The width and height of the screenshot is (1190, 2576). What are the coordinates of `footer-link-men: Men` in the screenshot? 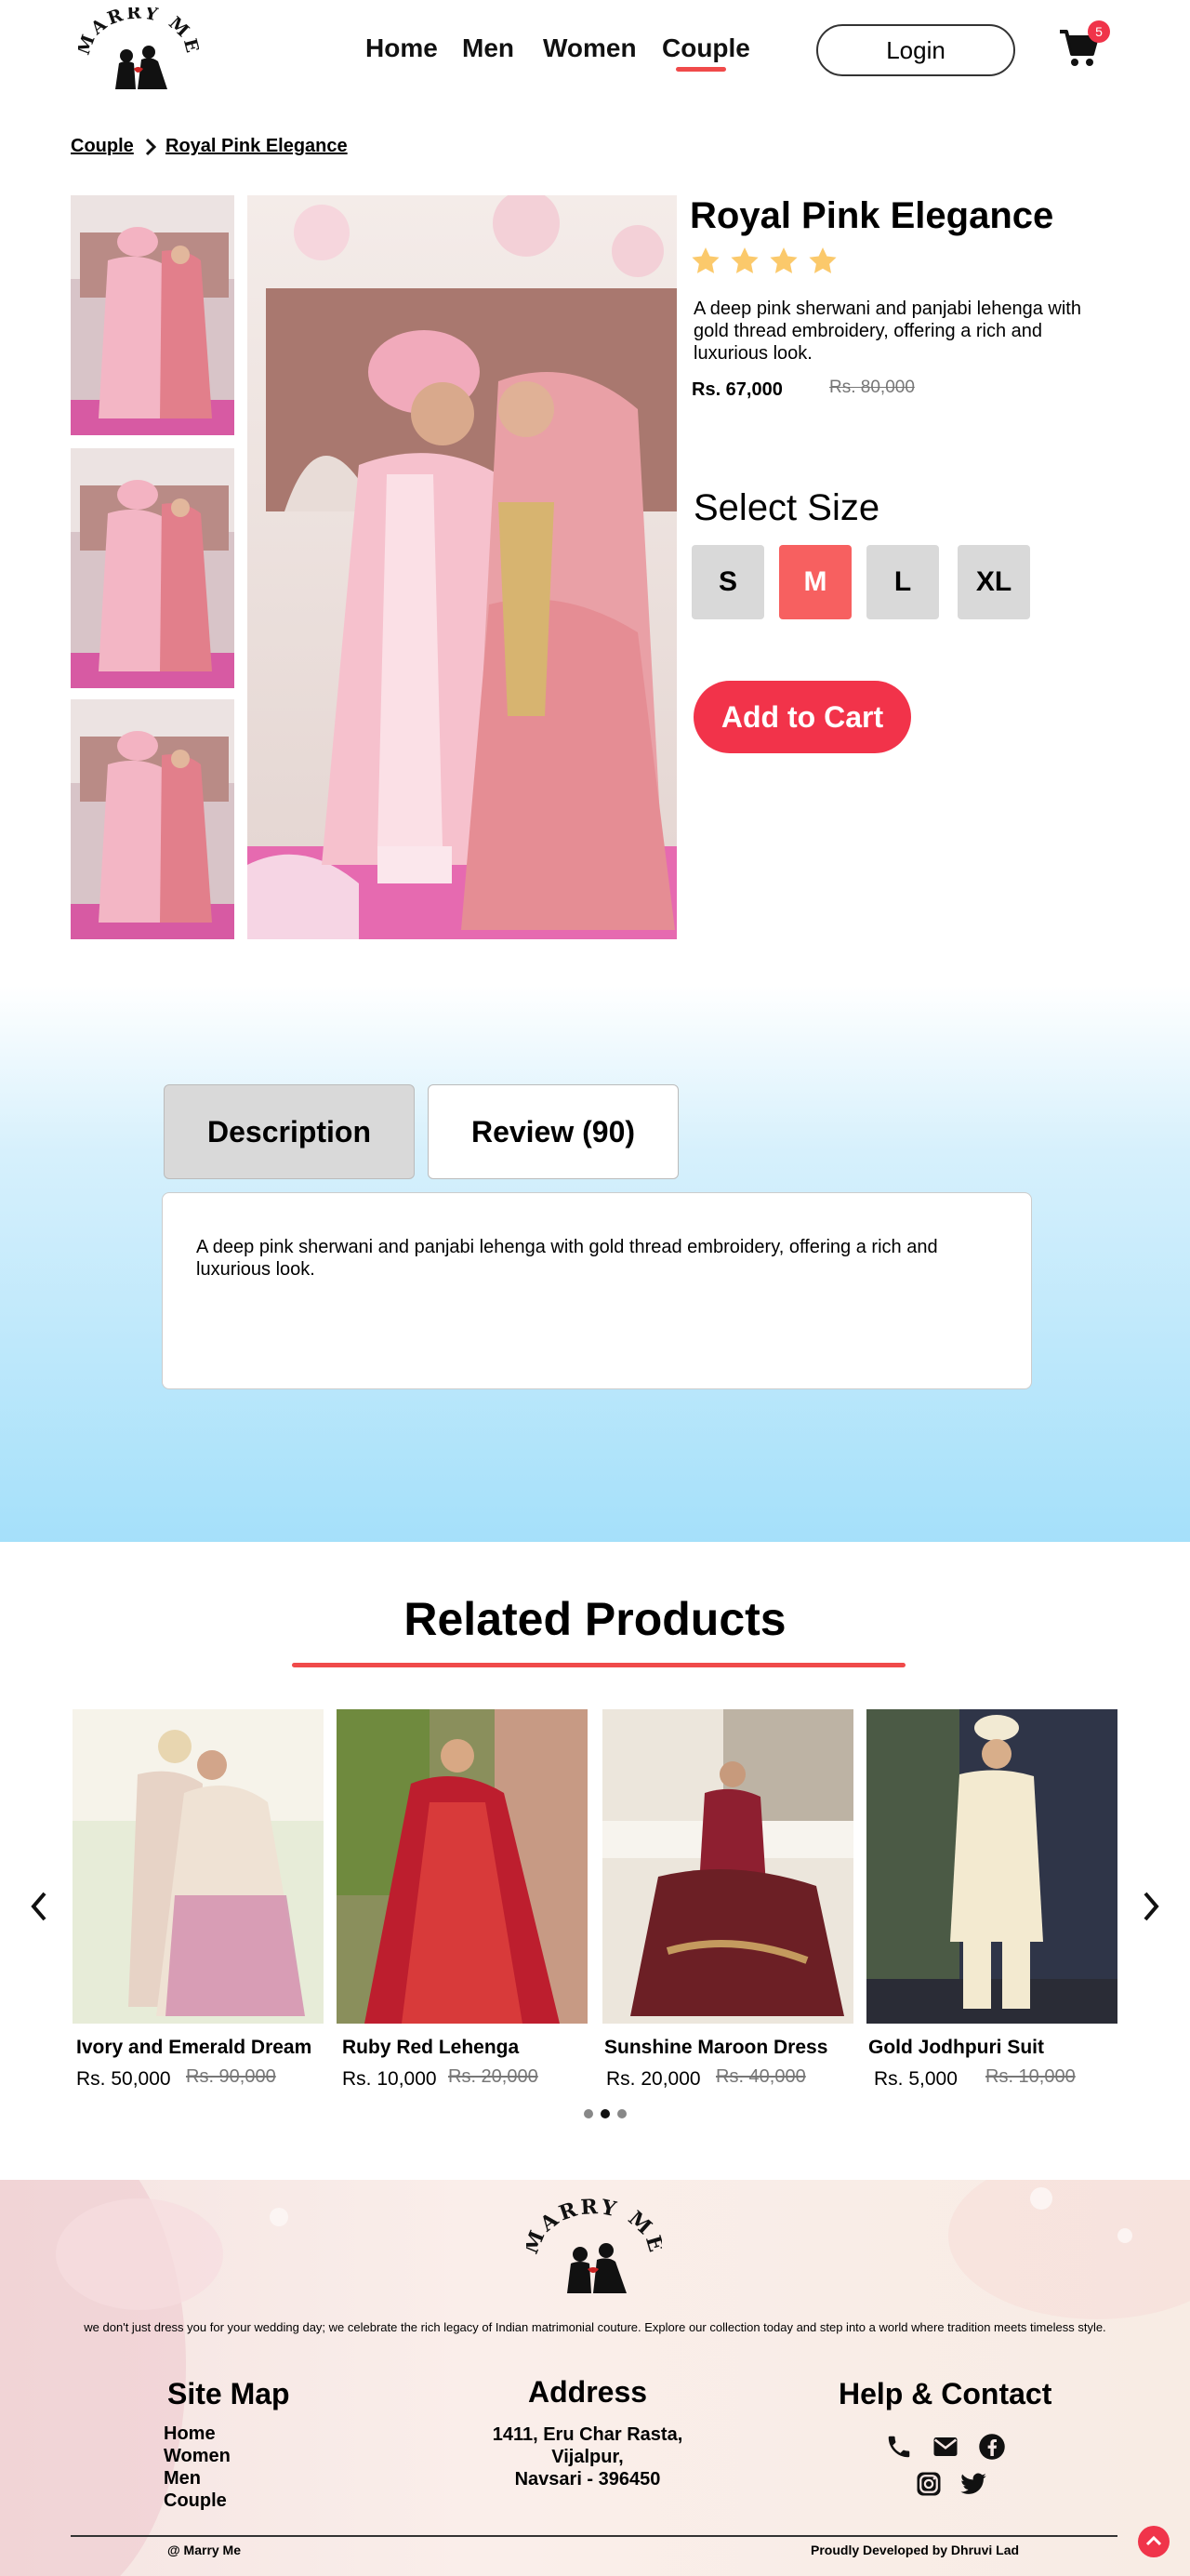 It's located at (182, 2479).